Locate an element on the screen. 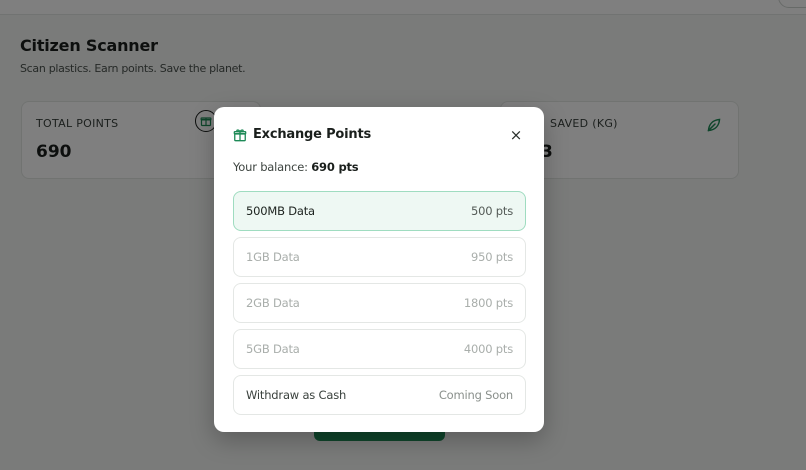 Image resolution: width=806 pixels, height=470 pixels. option-name: Withdraw as Cash is located at coordinates (296, 395).